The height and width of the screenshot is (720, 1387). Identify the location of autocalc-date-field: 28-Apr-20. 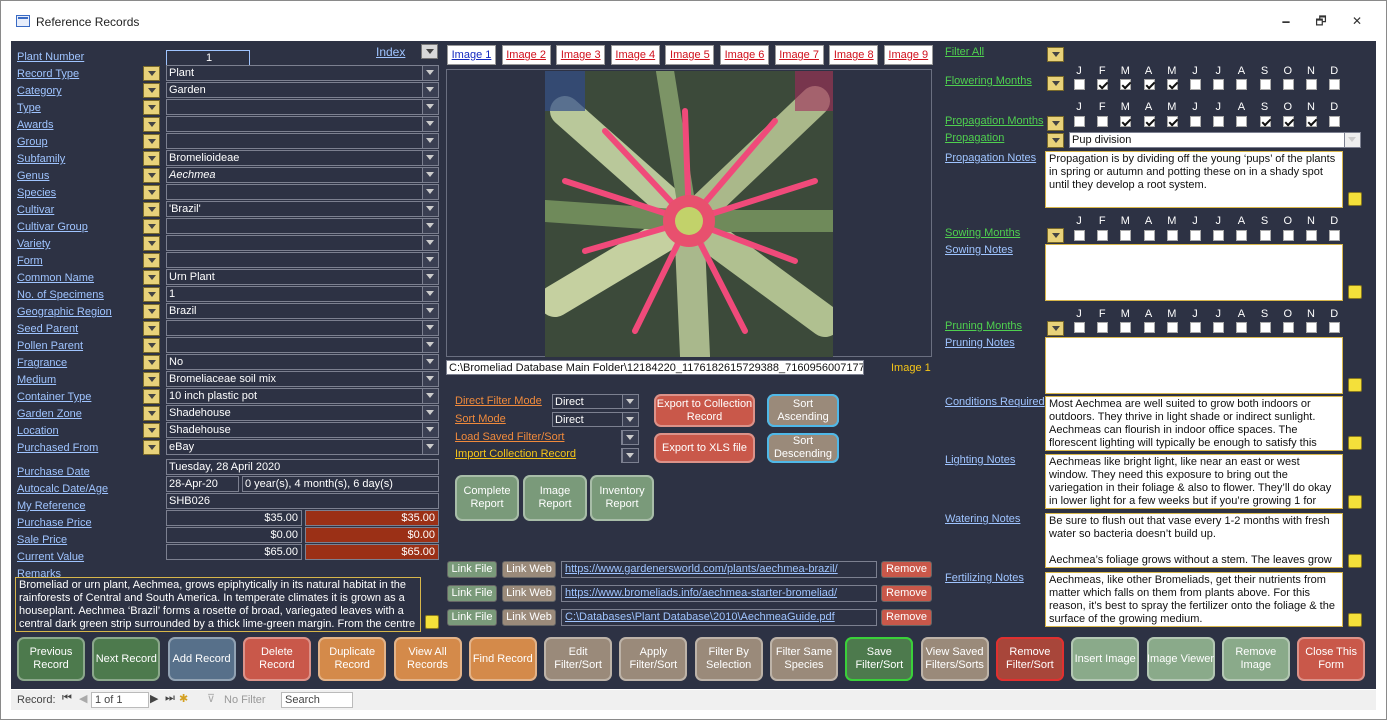
(202, 484).